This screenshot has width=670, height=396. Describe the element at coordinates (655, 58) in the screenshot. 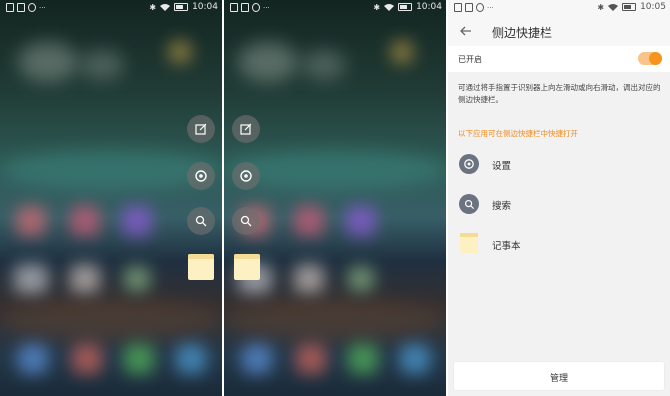

I see `toggle-knob` at that location.